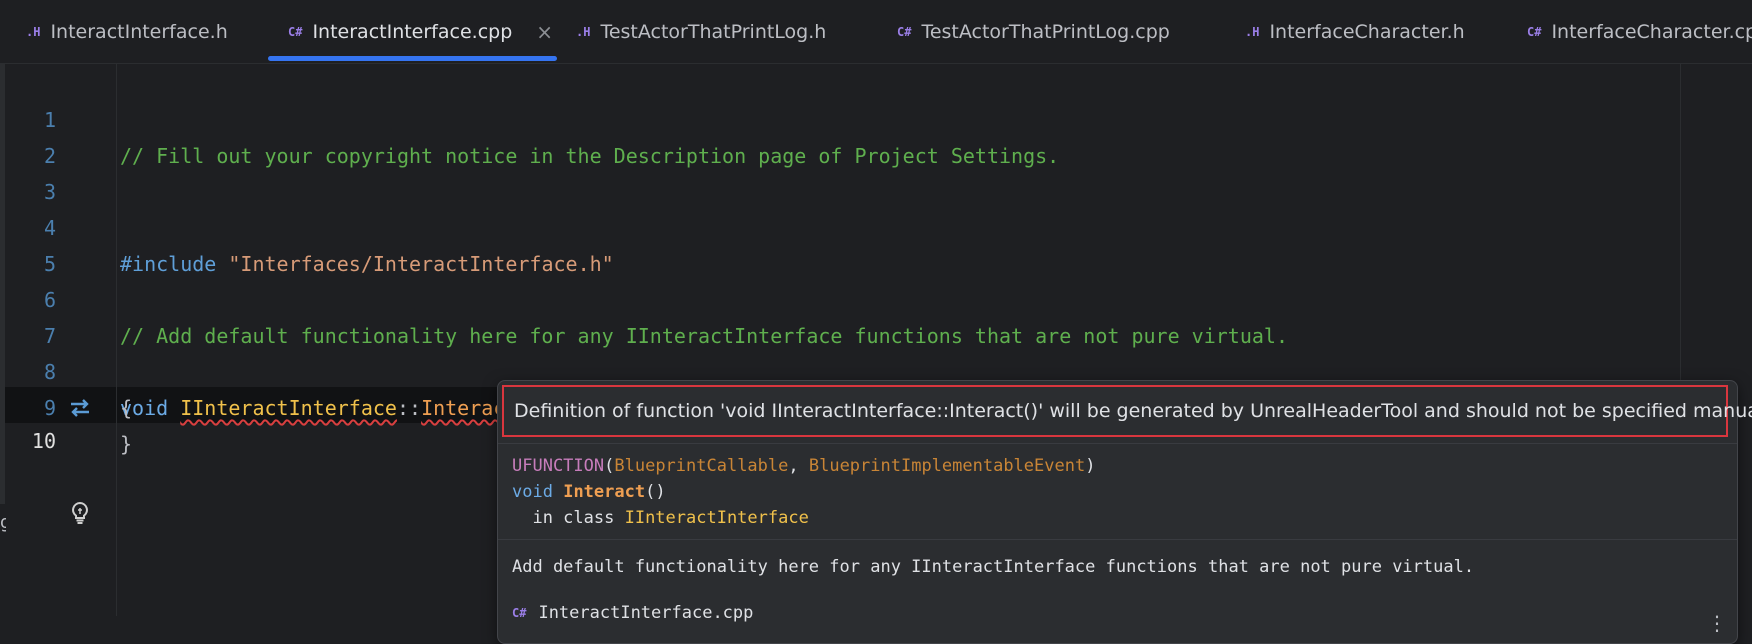  Describe the element at coordinates (80, 513) in the screenshot. I see `lightbulb-icon` at that location.